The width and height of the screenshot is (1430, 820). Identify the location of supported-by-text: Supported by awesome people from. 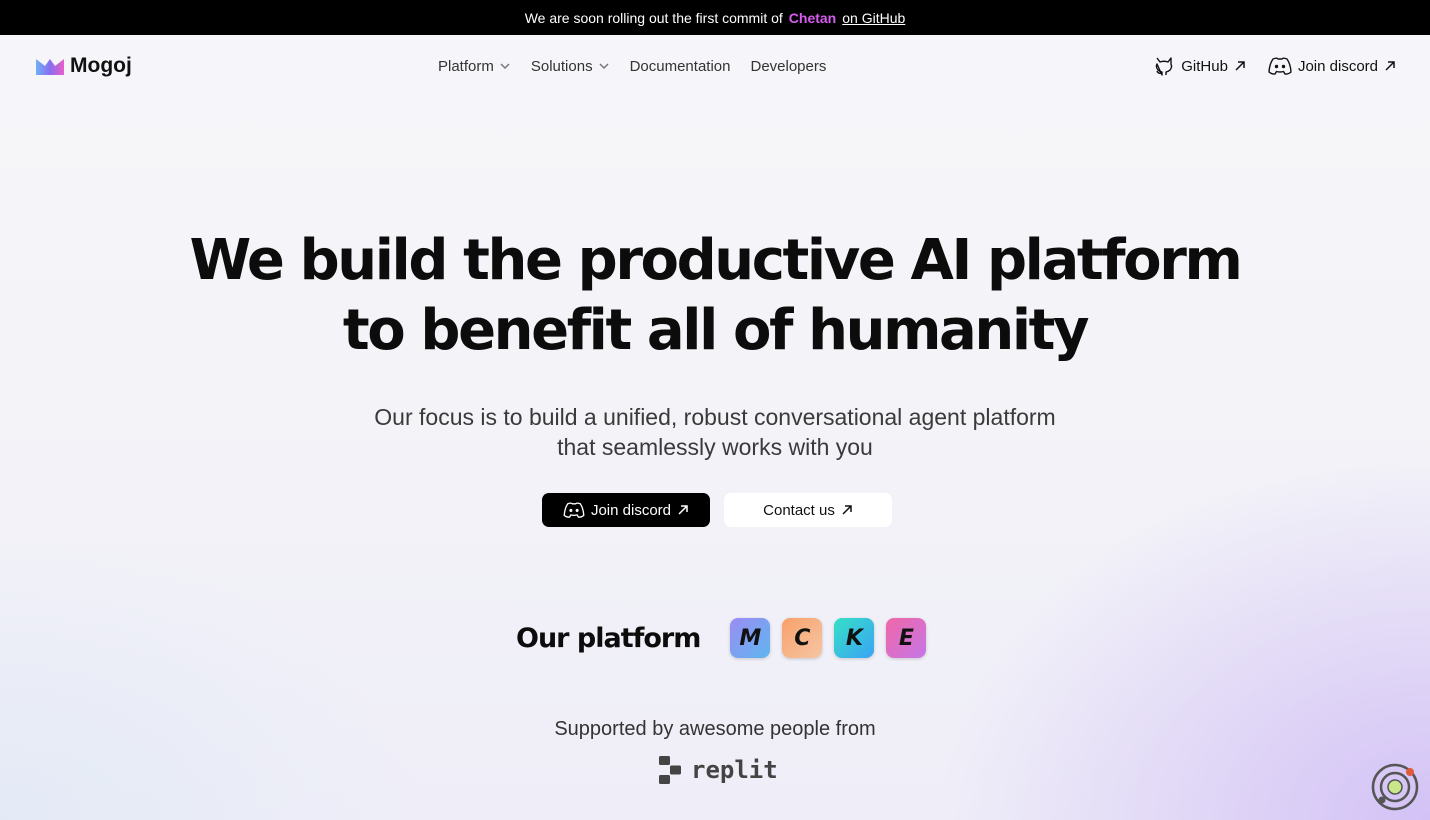
(715, 729).